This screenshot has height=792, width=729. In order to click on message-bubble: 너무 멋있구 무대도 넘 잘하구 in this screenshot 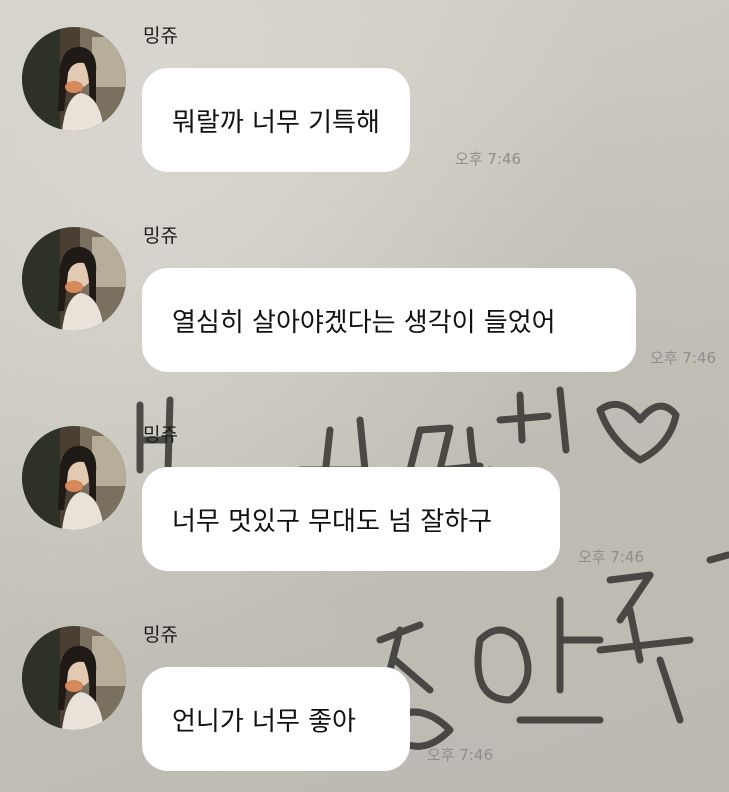, I will do `click(351, 519)`.